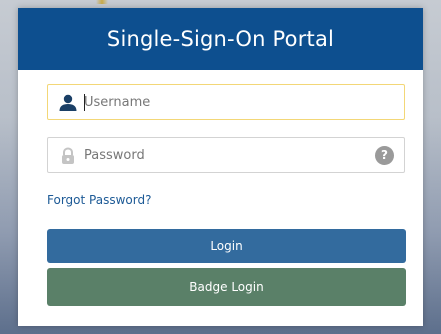 The height and width of the screenshot is (334, 441). I want to click on decorative-accent, so click(102, 2).